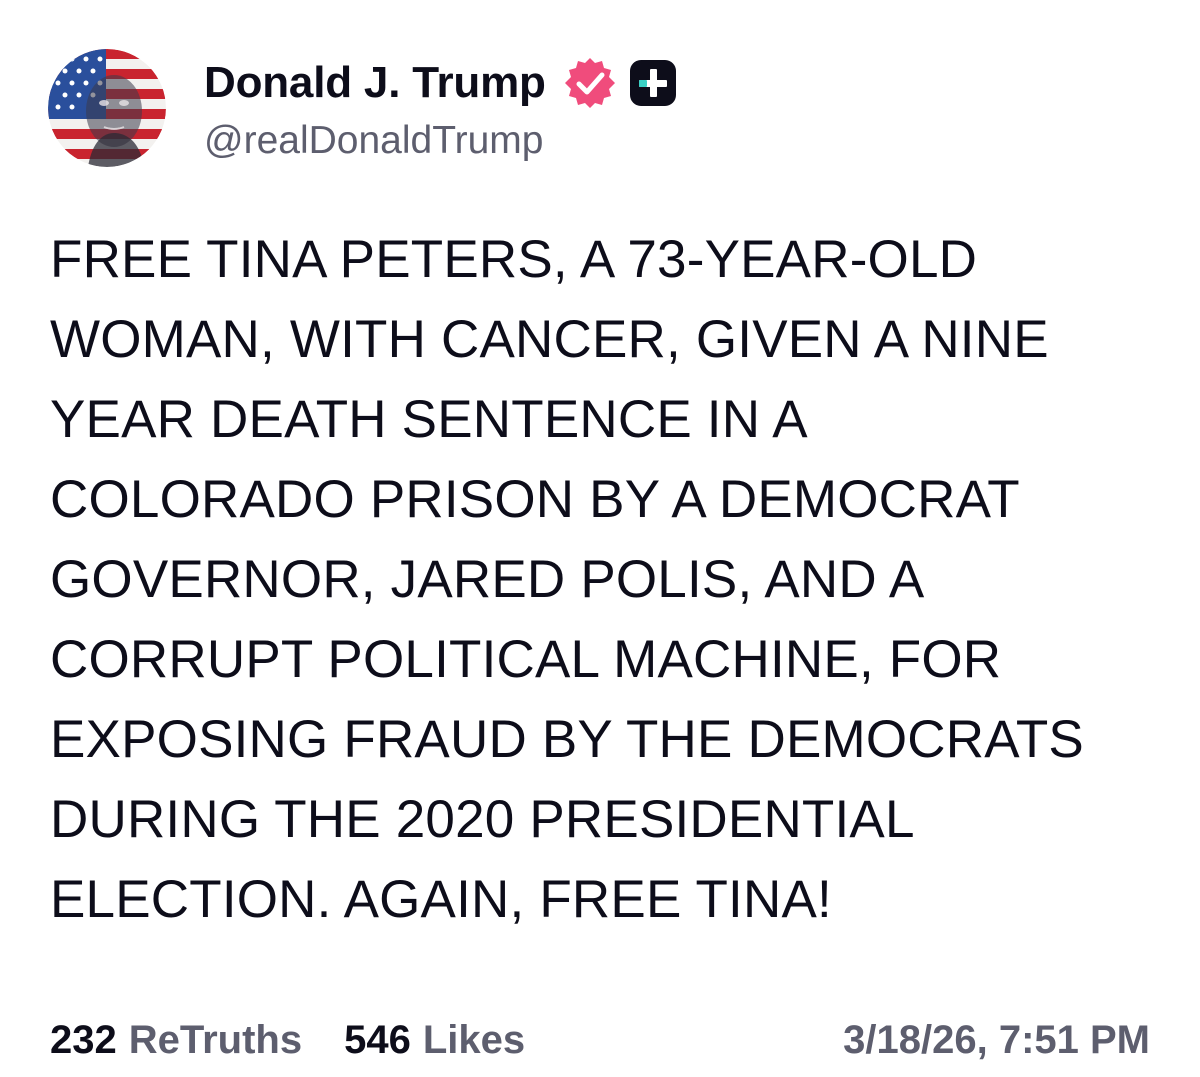  I want to click on post-body-line: CORRUPT POLITICAL MACHINE, FOR, so click(526, 659).